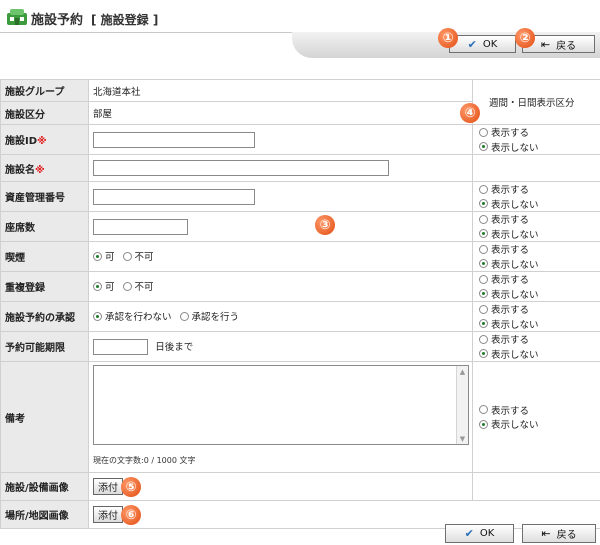 This screenshot has height=545, width=600. What do you see at coordinates (44, 514) in the screenshot?
I see `label-map-image: 場所/地図画像` at bounding box center [44, 514].